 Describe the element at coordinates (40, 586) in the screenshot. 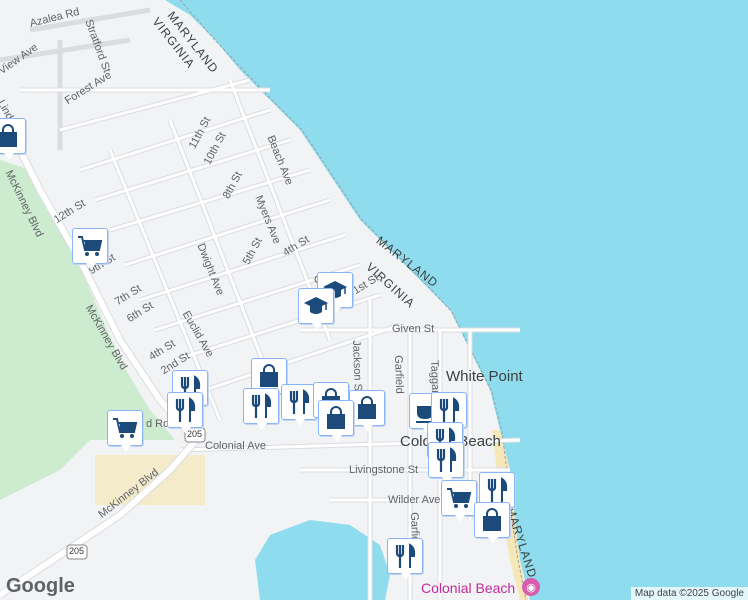

I see `google-logo: Google` at that location.